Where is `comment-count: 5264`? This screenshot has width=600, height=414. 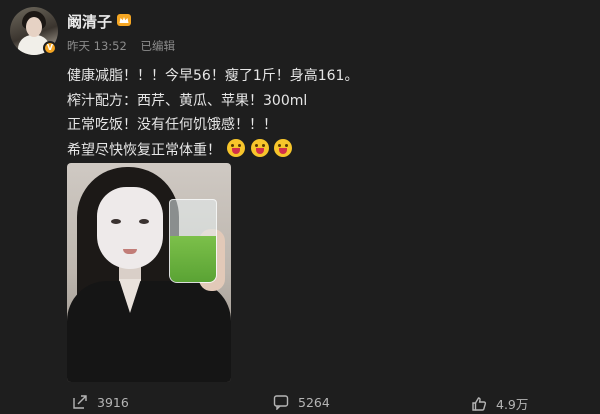
comment-count: 5264 is located at coordinates (314, 402).